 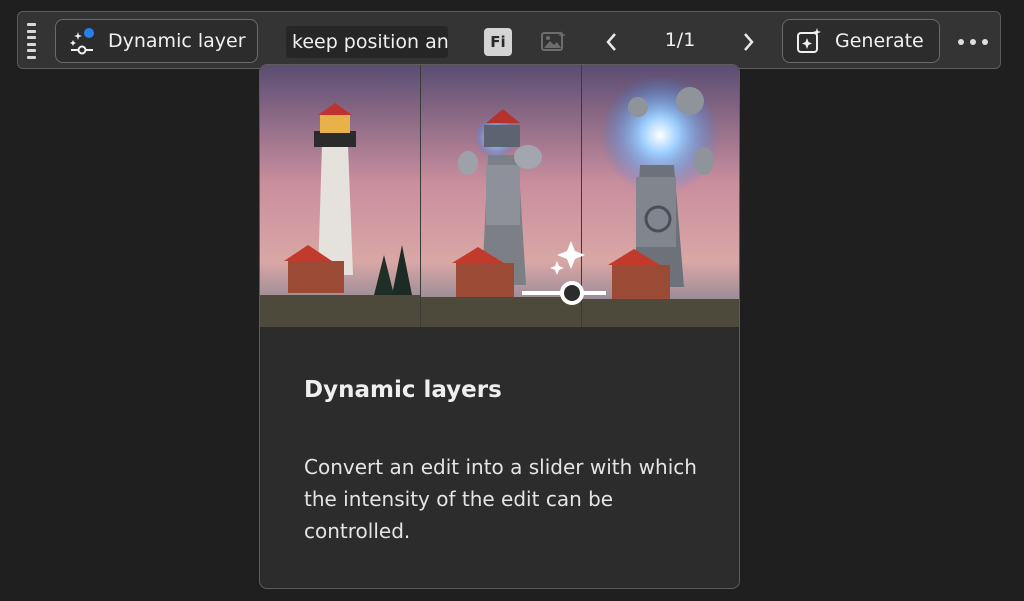 What do you see at coordinates (498, 42) in the screenshot?
I see `firefly-badge-icon: Fi` at bounding box center [498, 42].